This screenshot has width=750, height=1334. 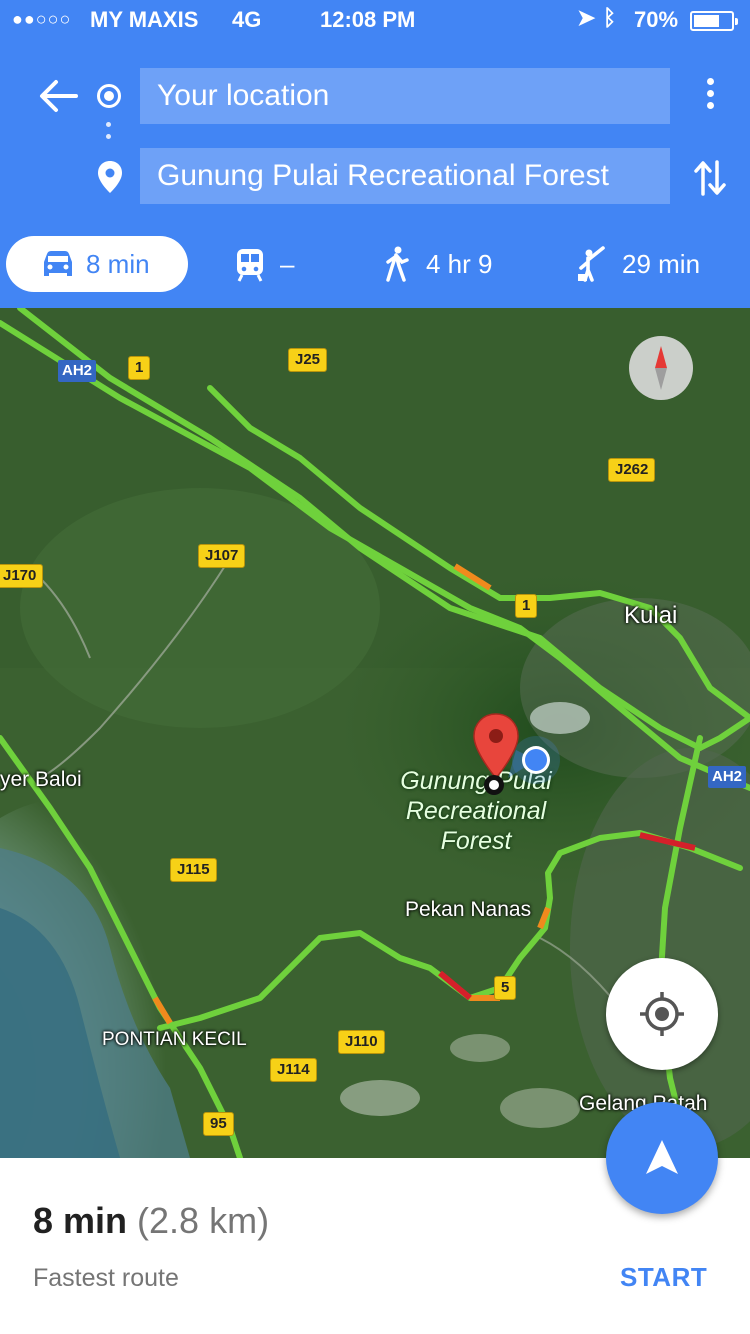 I want to click on road-shield: 5, so click(x=505, y=988).